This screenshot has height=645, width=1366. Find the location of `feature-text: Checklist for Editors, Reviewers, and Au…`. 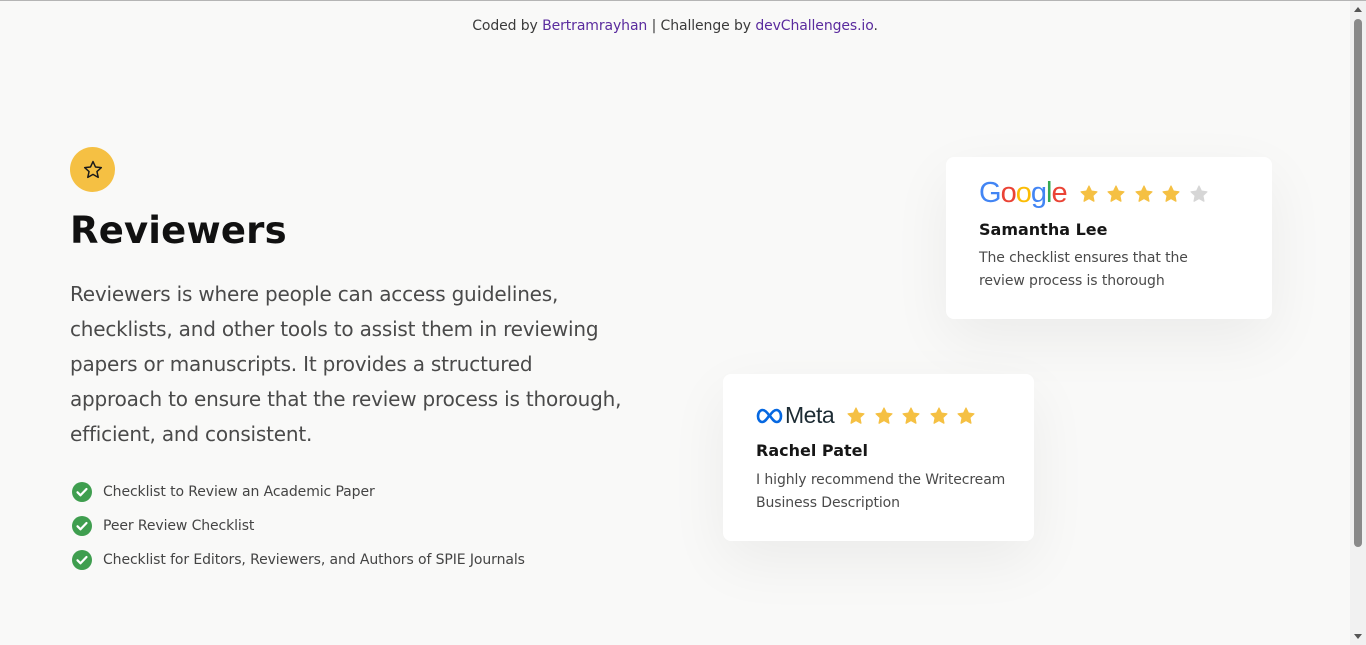

feature-text: Checklist for Editors, Reviewers, and Au… is located at coordinates (314, 560).